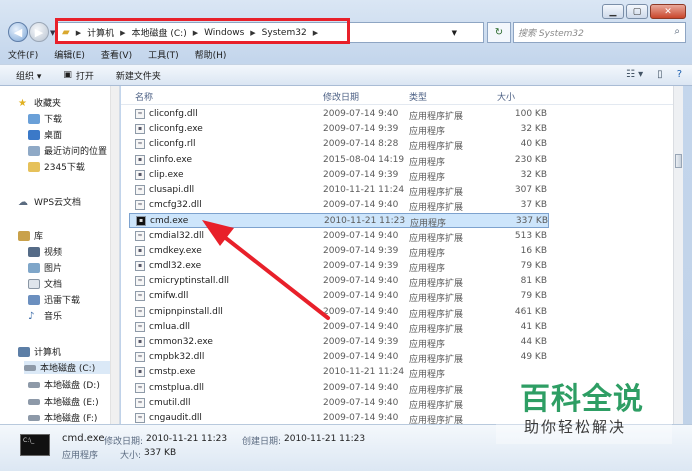  What do you see at coordinates (28, 75) in the screenshot?
I see `organize-button: 组织 ▾` at bounding box center [28, 75].